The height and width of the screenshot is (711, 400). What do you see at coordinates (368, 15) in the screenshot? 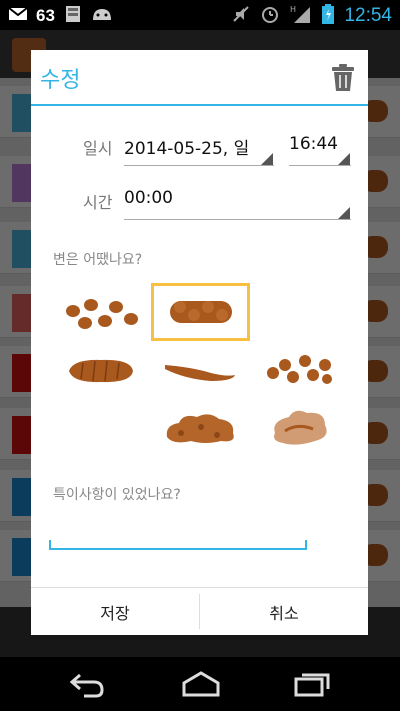
I see `status-clock: 12:54` at bounding box center [368, 15].